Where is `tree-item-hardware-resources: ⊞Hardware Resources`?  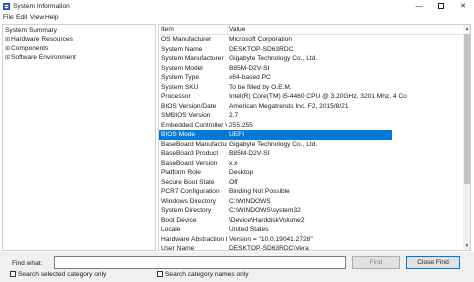 tree-item-hardware-resources: ⊞Hardware Resources is located at coordinates (39, 39).